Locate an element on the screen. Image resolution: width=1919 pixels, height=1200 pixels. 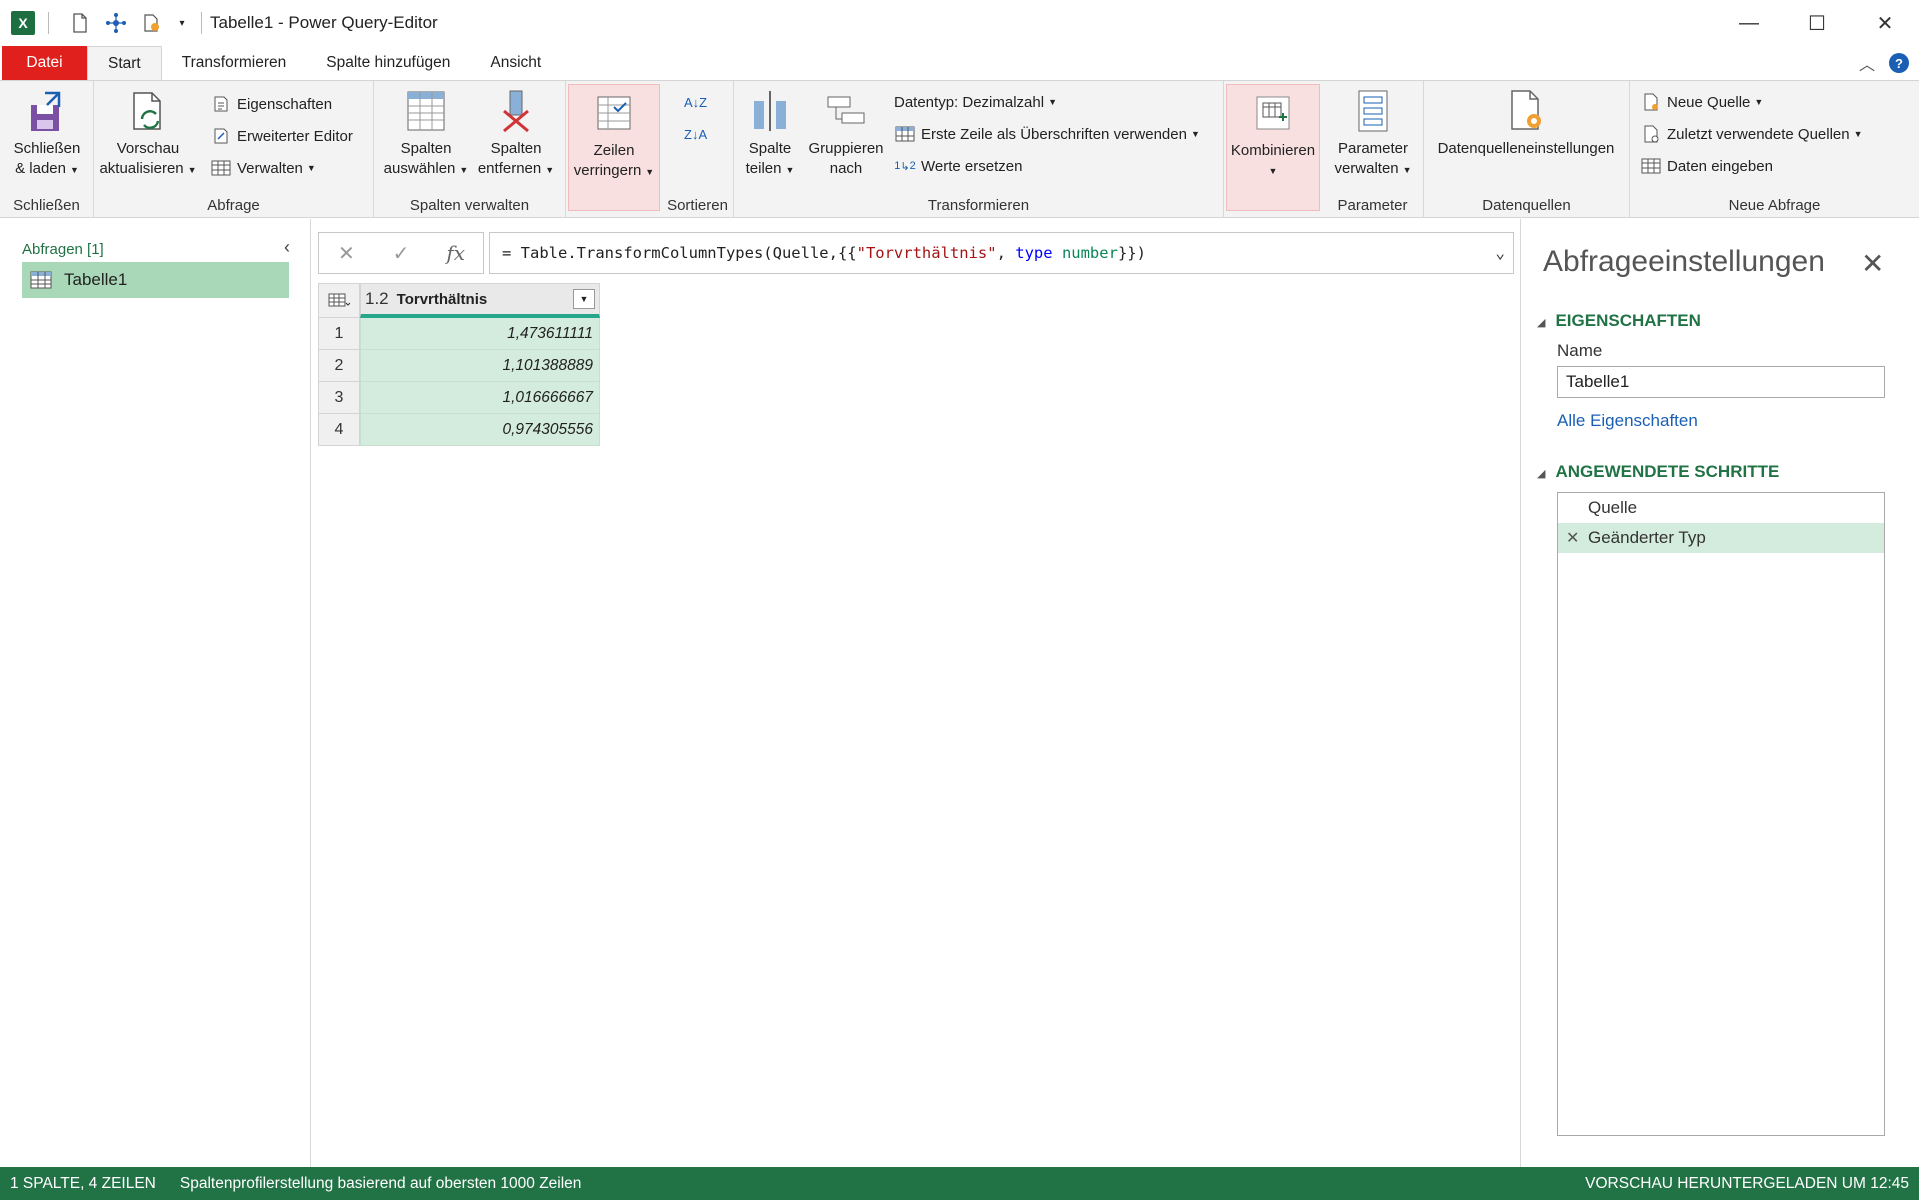
refresh-preview-button: Vorschau aktualisieren ▼ is located at coordinates (148, 133).